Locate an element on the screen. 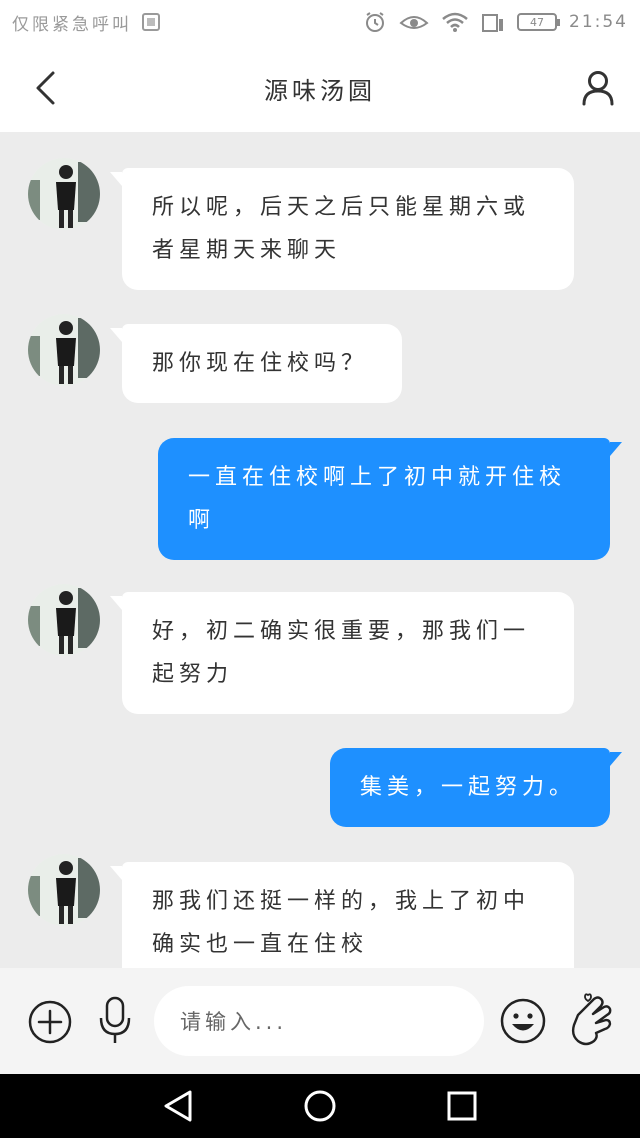 Image resolution: width=640 pixels, height=1138 pixels. message-bubble: 那我们还挺一样的，我上了初中确实也一直在住校 is located at coordinates (342, 915).